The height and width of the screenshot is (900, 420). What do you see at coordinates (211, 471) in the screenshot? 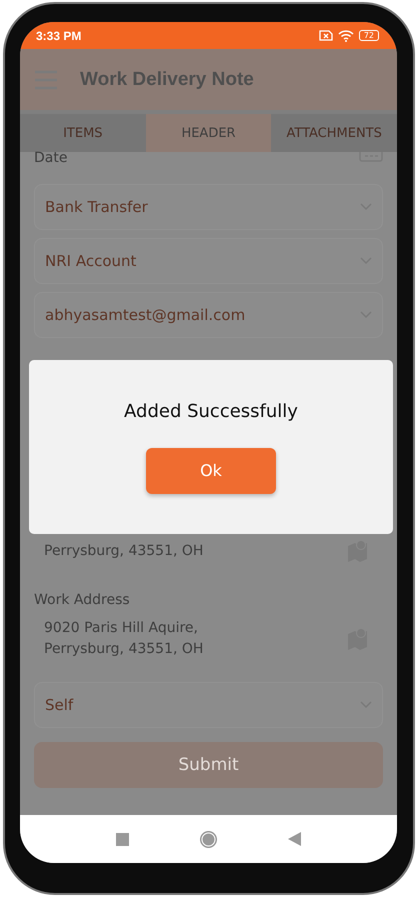
I see `ok-button: Ok` at bounding box center [211, 471].